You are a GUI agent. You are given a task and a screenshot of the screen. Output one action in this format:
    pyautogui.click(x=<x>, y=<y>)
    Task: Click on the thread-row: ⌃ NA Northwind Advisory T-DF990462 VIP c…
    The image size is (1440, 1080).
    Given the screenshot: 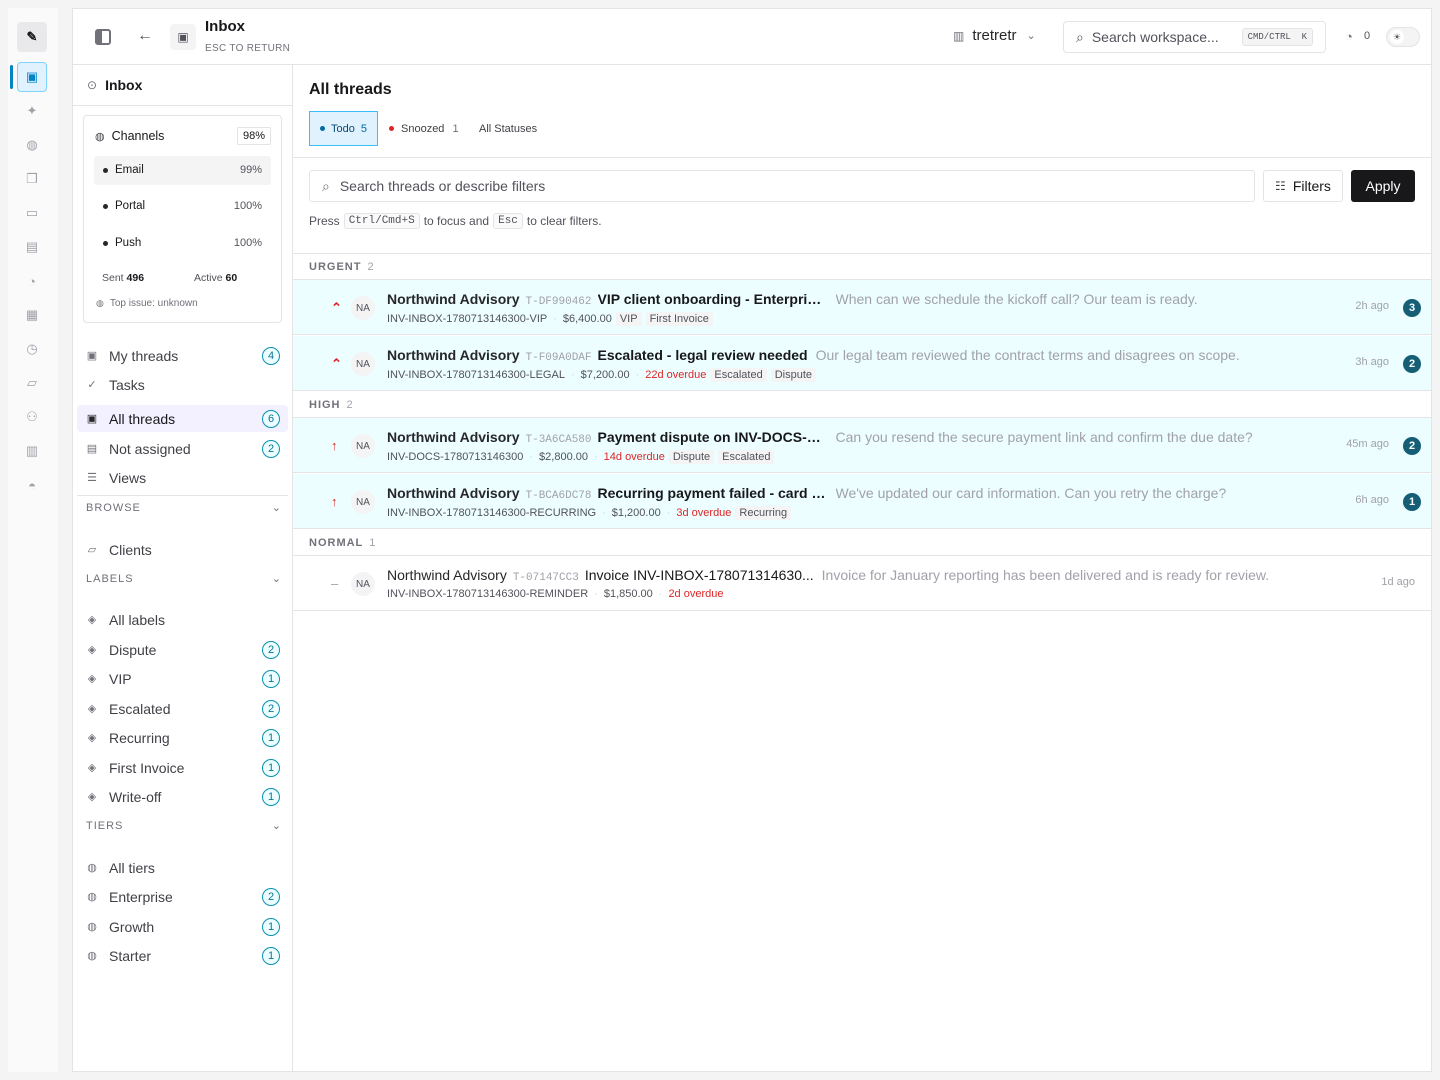 What is the action you would take?
    pyautogui.click(x=862, y=307)
    